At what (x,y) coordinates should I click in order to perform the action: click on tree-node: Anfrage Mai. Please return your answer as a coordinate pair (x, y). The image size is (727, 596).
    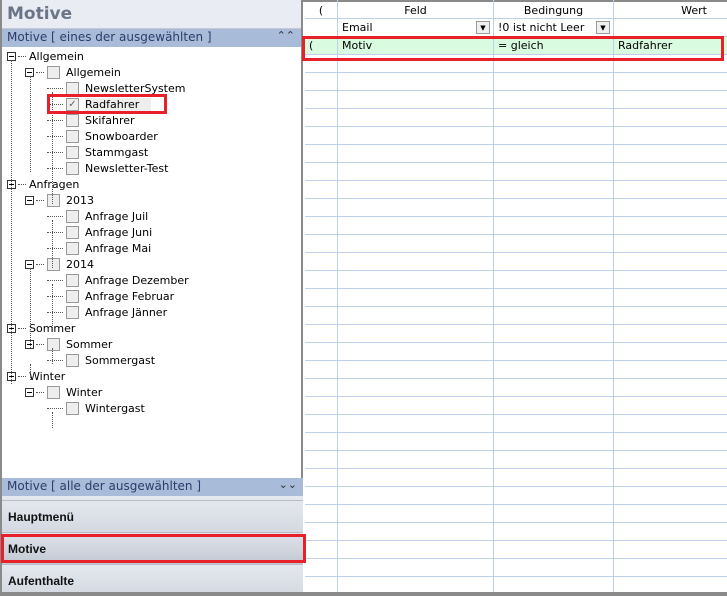
    Looking at the image, I should click on (99, 248).